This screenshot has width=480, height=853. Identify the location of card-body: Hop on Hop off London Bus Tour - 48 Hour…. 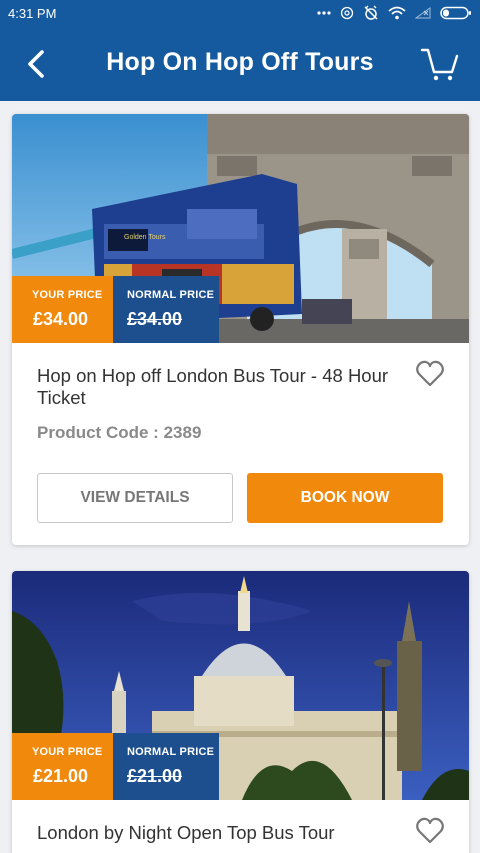
(240, 393).